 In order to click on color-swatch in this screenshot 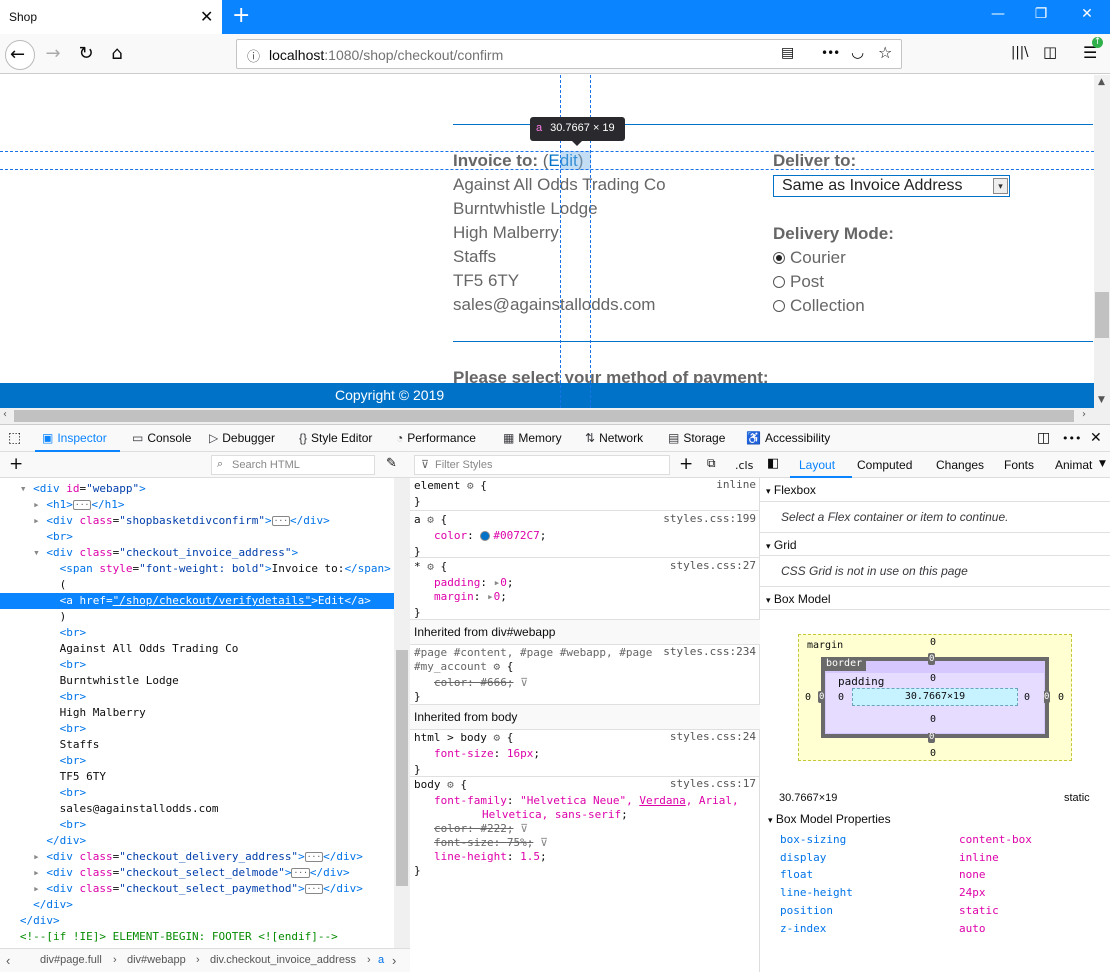, I will do `click(485, 536)`.